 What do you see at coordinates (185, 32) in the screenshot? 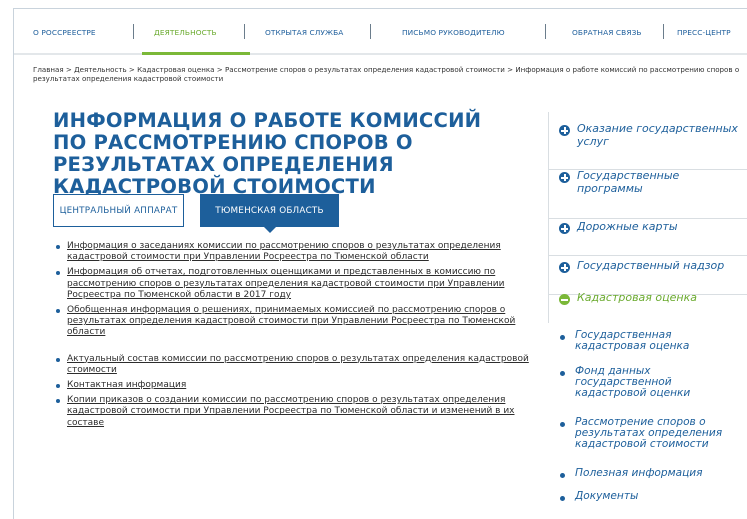
I see `nav-item-activity: ДЕЯТЕЛЬНОСТЬ` at bounding box center [185, 32].